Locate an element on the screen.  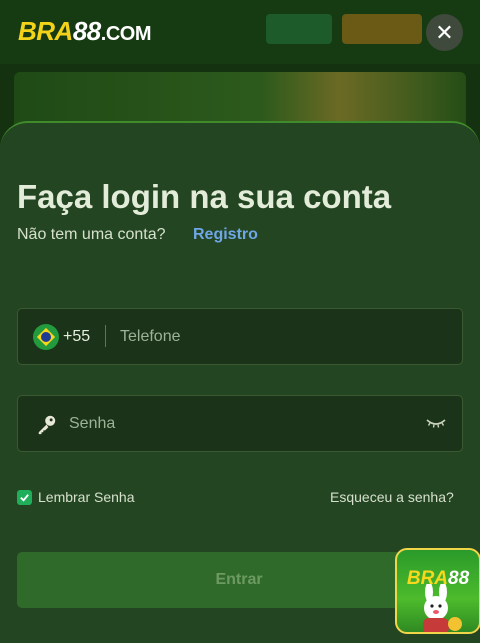
background-register-button is located at coordinates (382, 29).